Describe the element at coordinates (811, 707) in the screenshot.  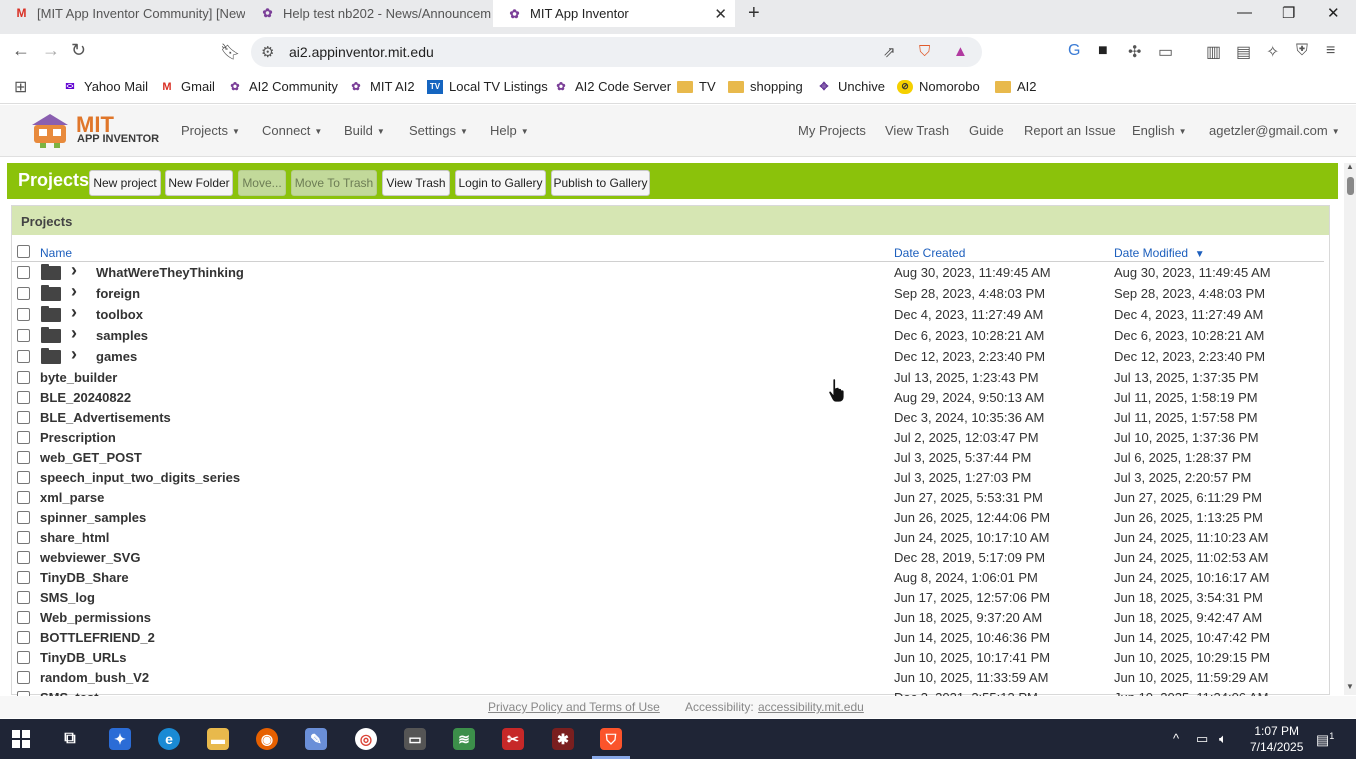
I see `accessibility-link: accessibility.mit.edu` at that location.